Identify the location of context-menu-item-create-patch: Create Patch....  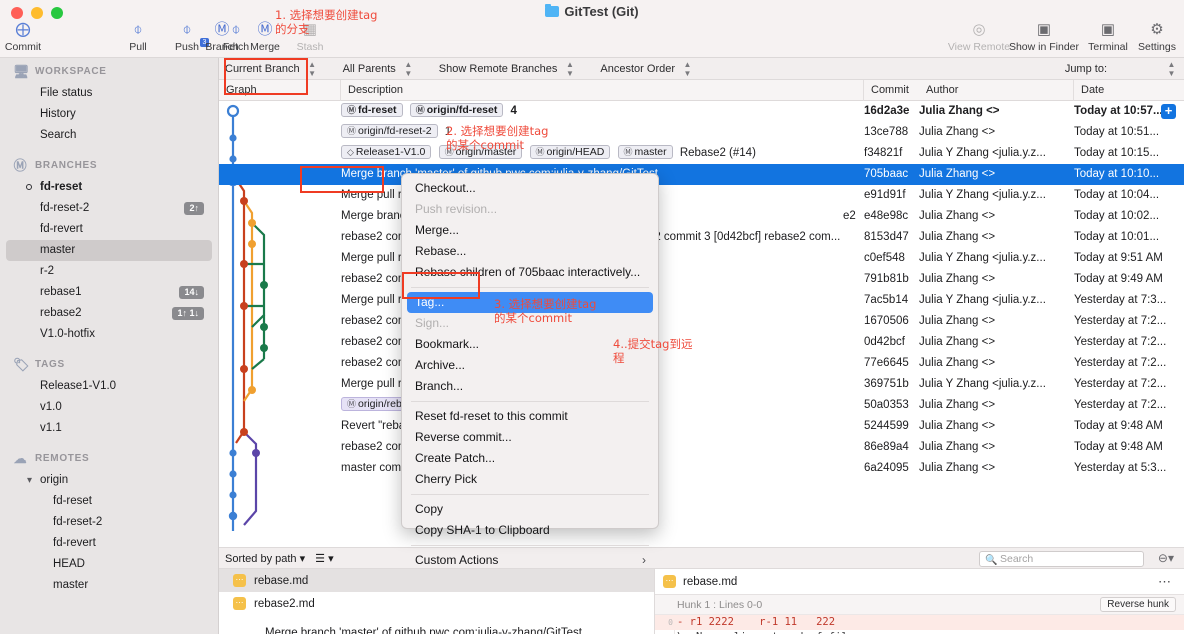
(530, 458).